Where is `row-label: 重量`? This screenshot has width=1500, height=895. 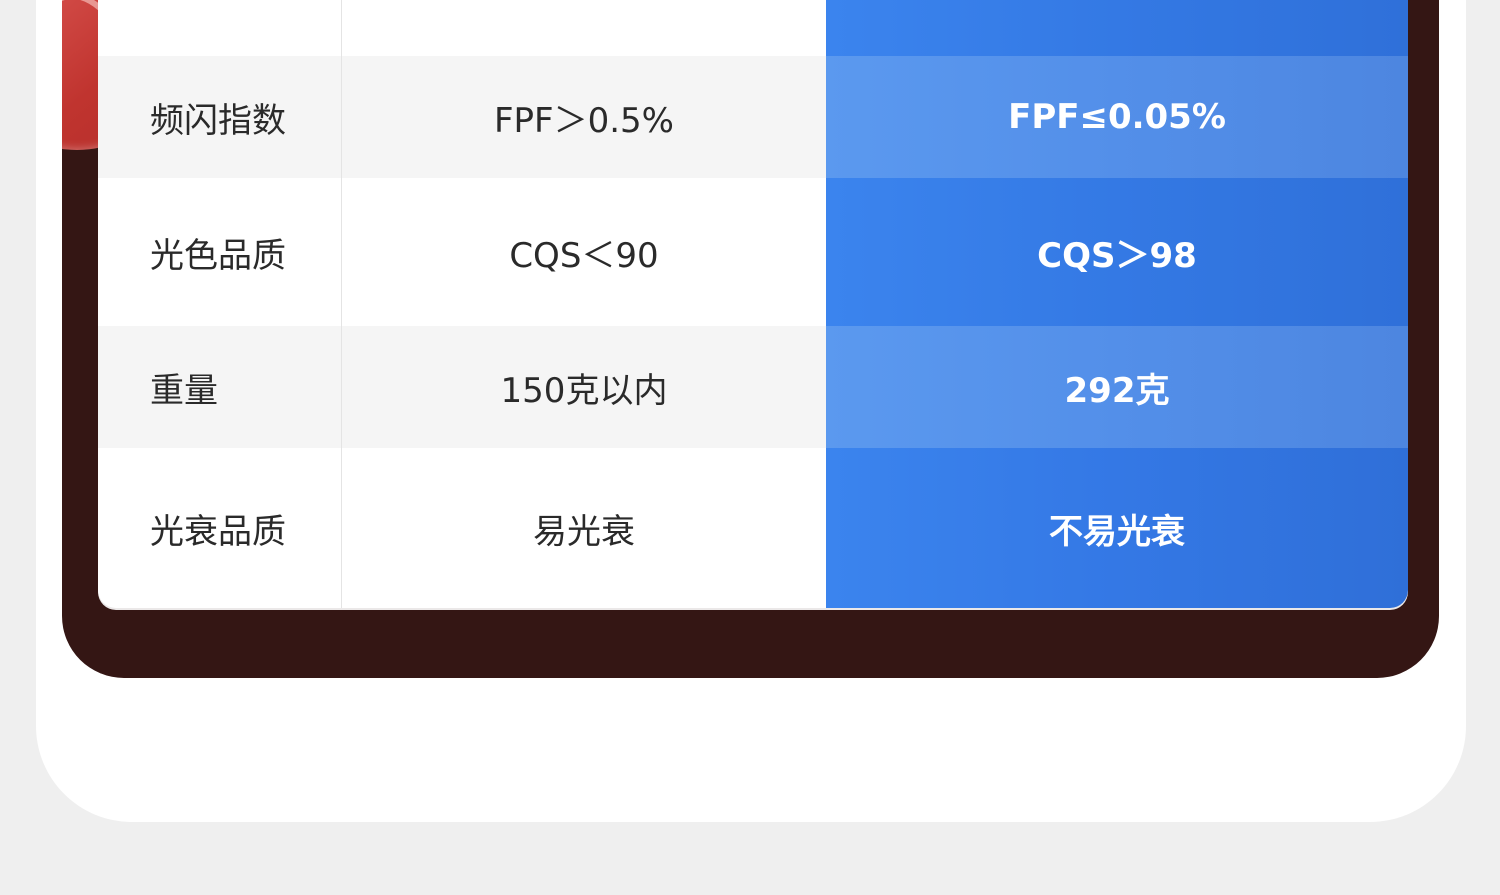
row-label: 重量 is located at coordinates (220, 387).